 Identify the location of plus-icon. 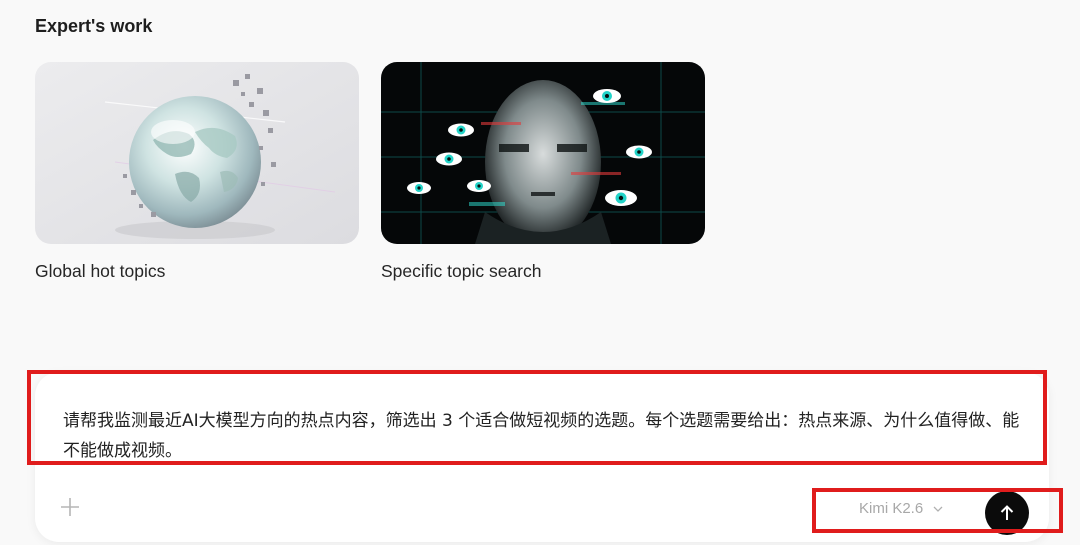
(70, 507).